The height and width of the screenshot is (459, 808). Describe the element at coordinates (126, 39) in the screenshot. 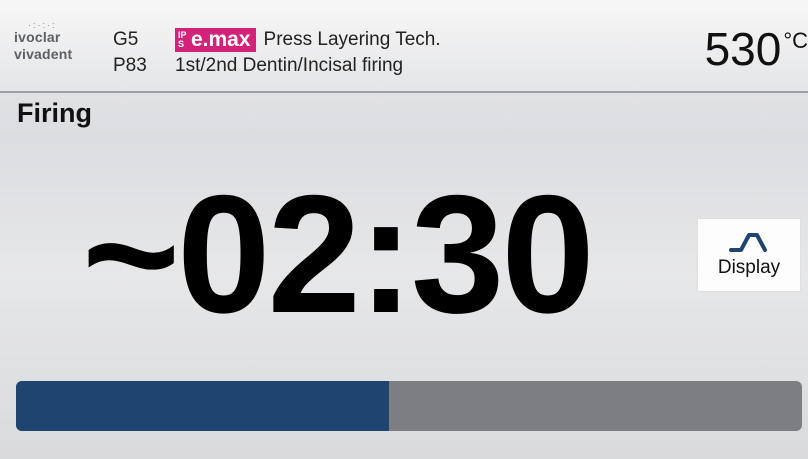

I see `code-top: G5` at that location.